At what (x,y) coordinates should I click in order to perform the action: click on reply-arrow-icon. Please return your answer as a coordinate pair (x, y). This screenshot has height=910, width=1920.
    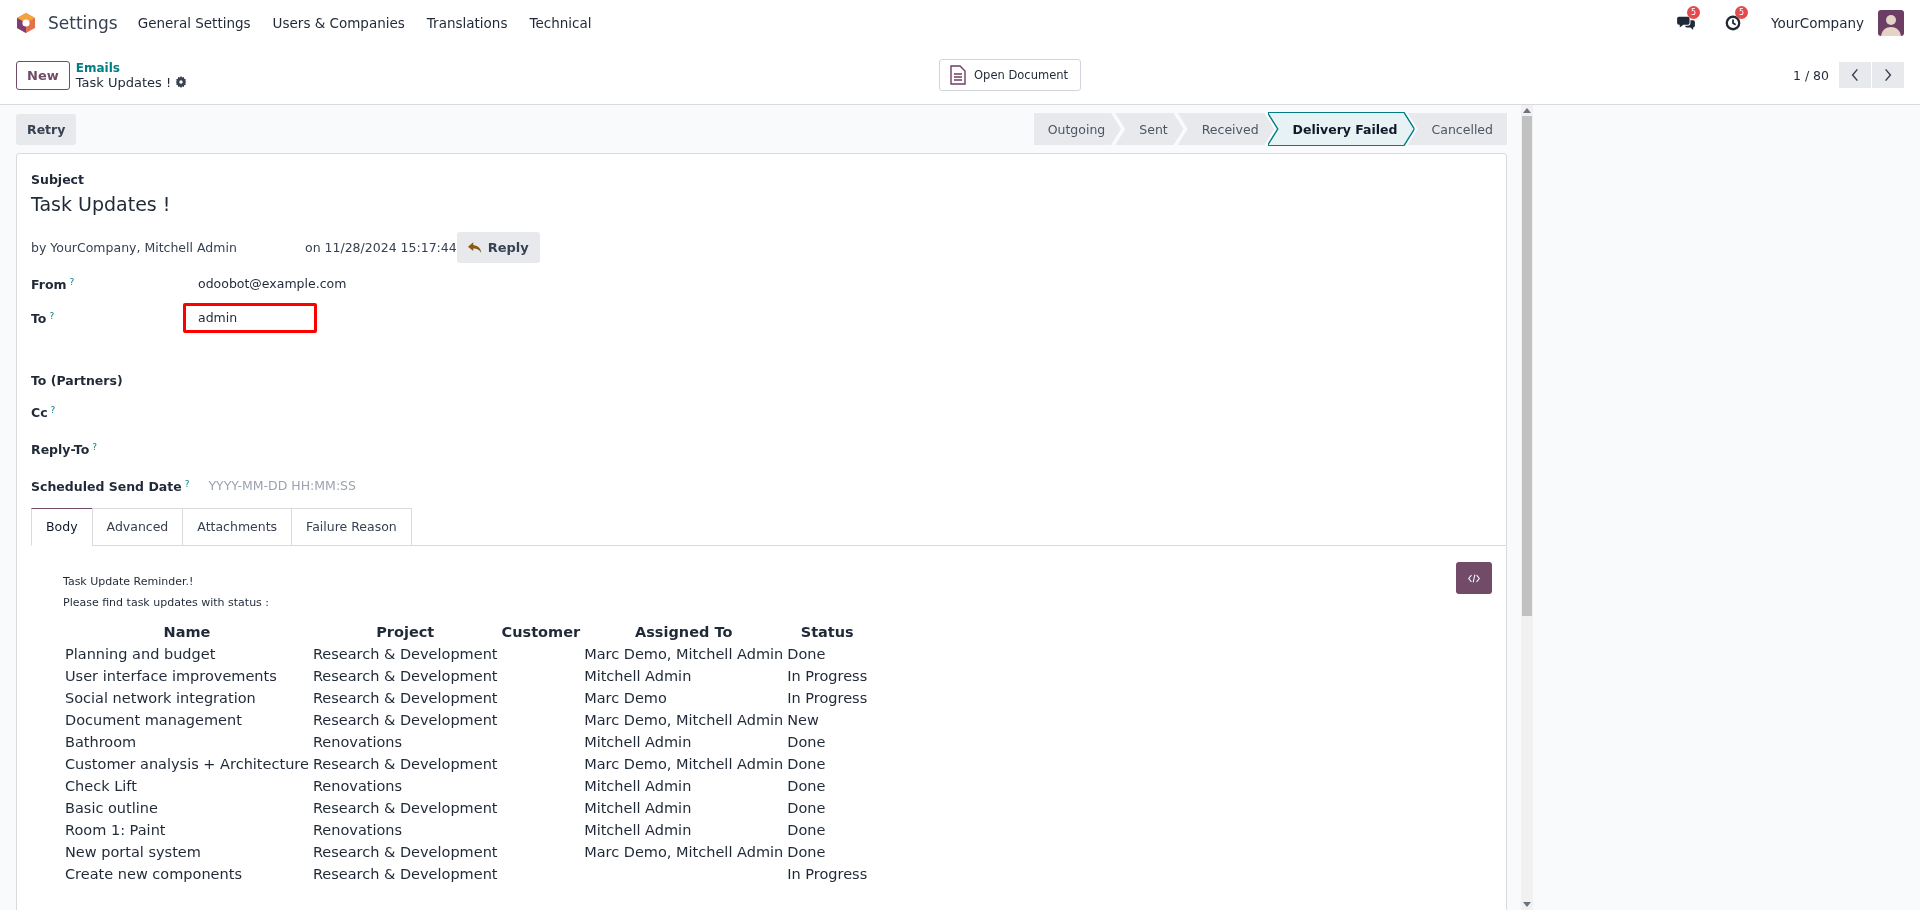
    Looking at the image, I should click on (474, 247).